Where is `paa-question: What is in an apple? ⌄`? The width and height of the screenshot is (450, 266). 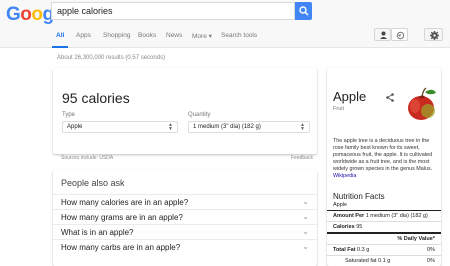
paa-question: What is in an apple? ⌄ is located at coordinates (185, 231).